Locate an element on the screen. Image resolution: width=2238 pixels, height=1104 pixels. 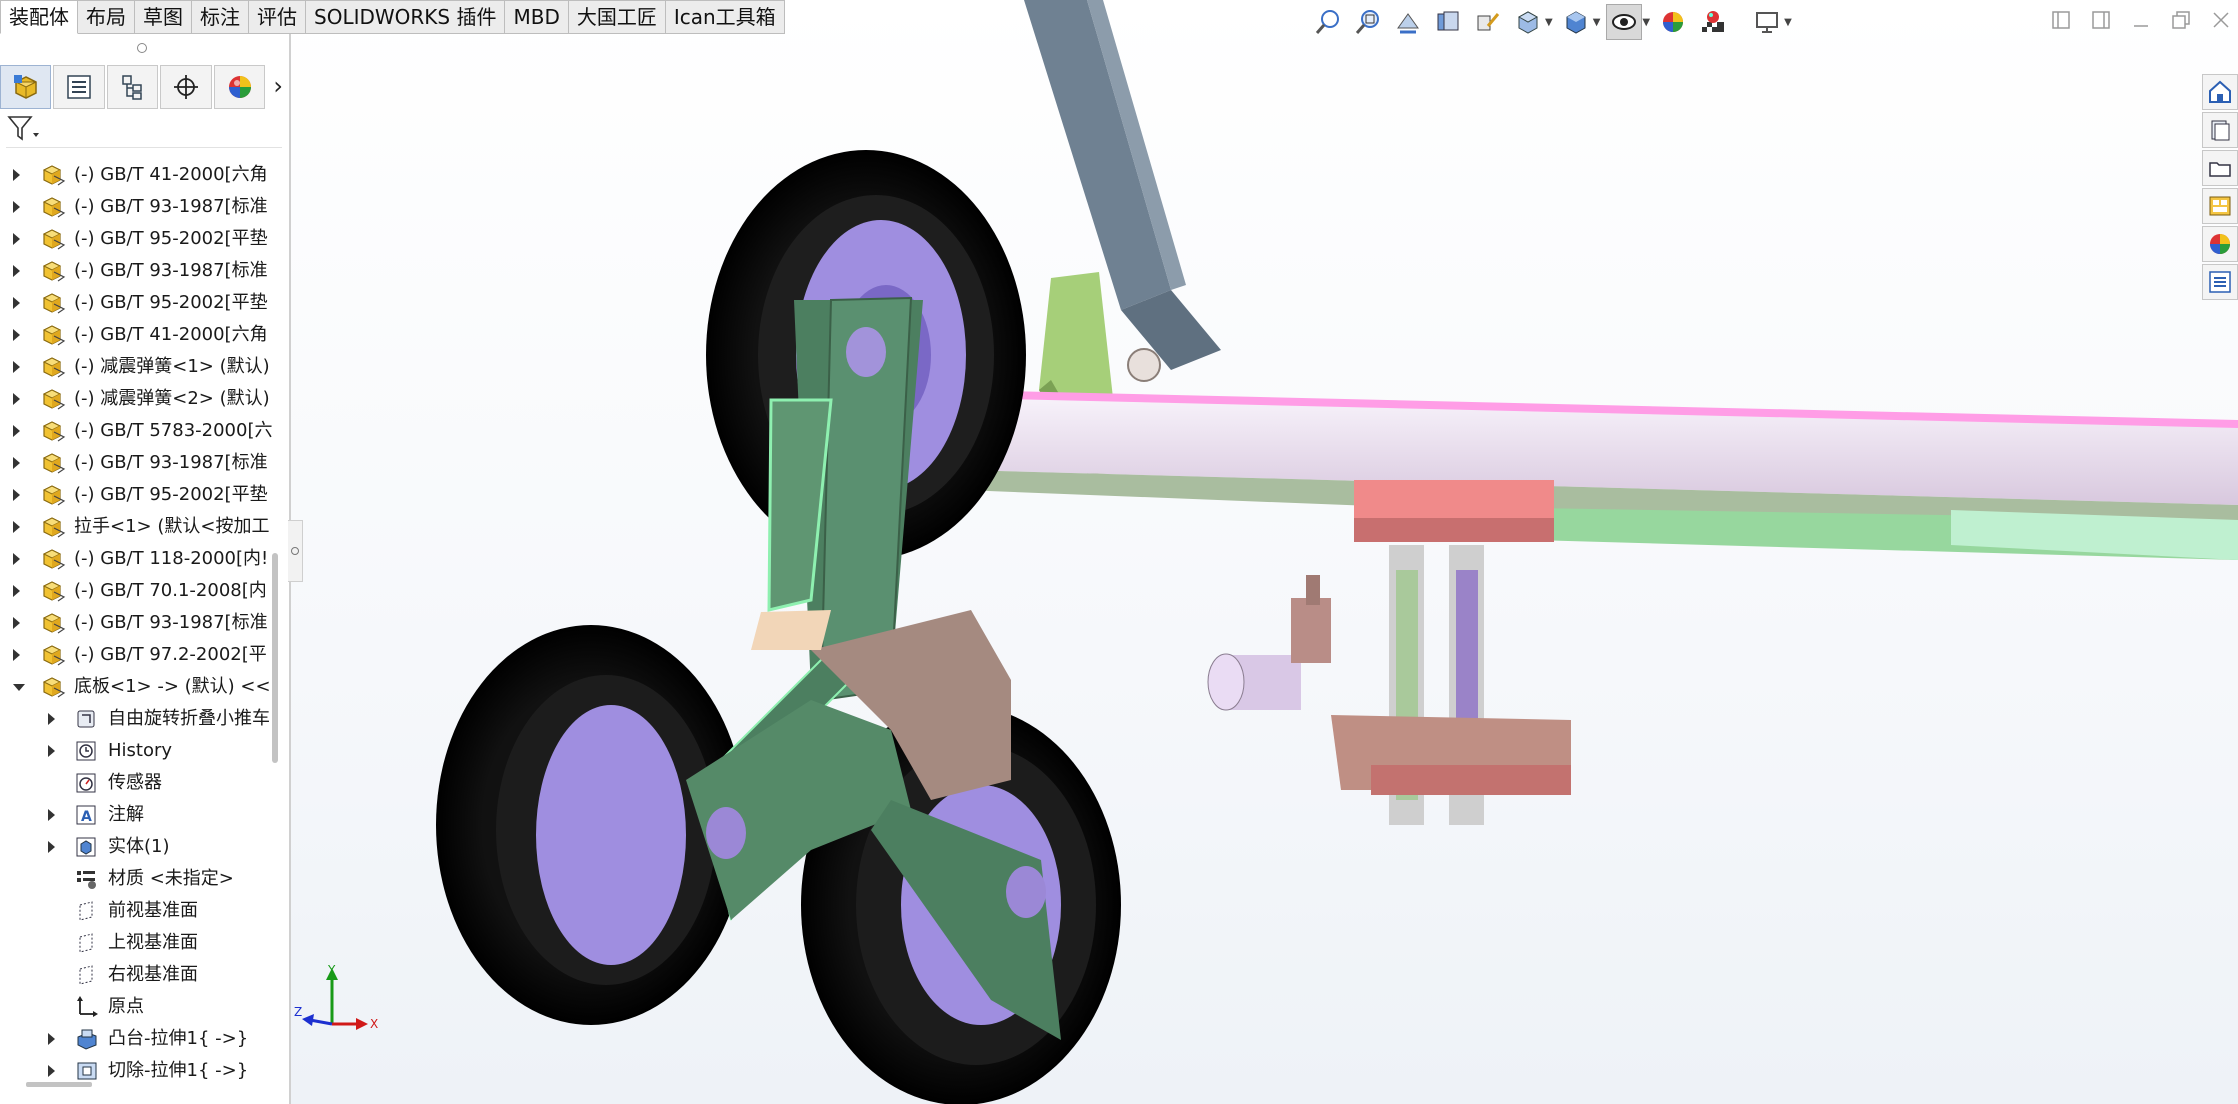
display-style-button is located at coordinates (1576, 22).